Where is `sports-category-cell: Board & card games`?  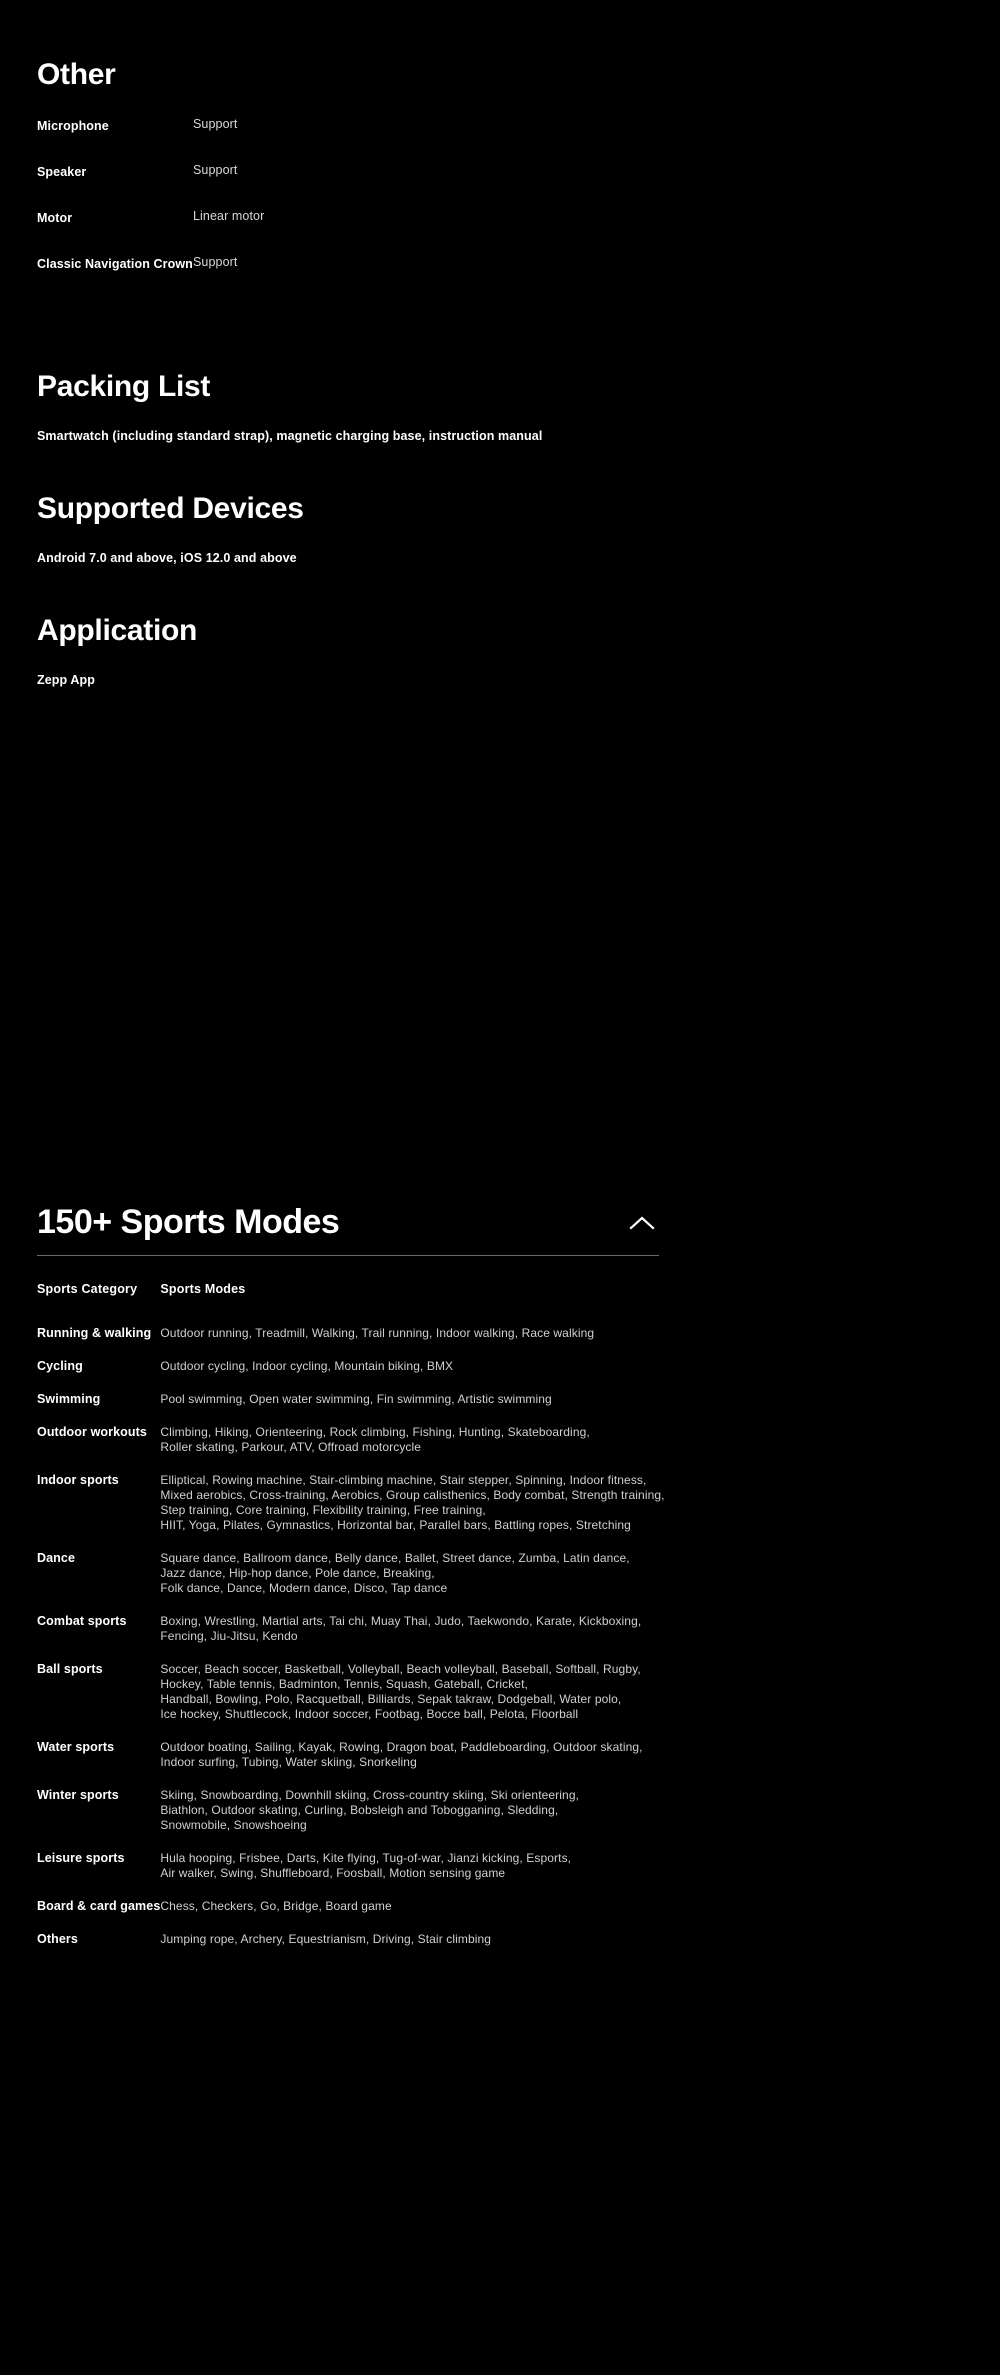 sports-category-cell: Board & card games is located at coordinates (99, 1905).